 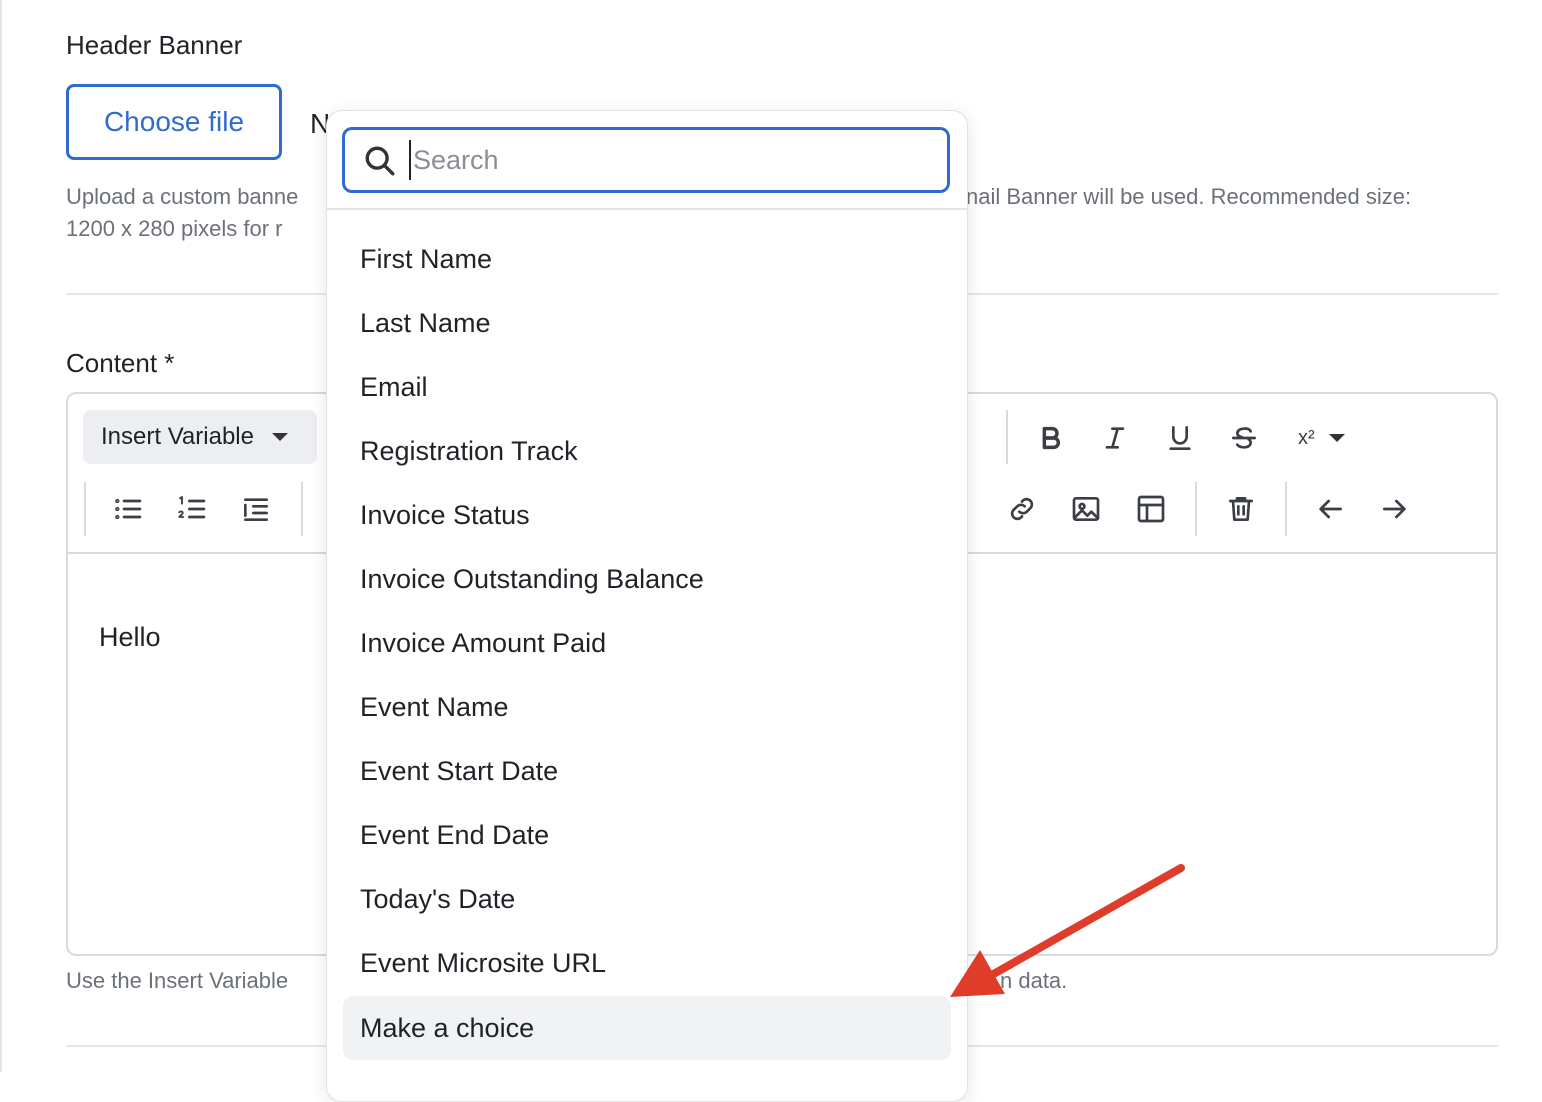 I want to click on header-banner-help-line2-left: 1200 x 280 pixels for r, so click(x=174, y=228).